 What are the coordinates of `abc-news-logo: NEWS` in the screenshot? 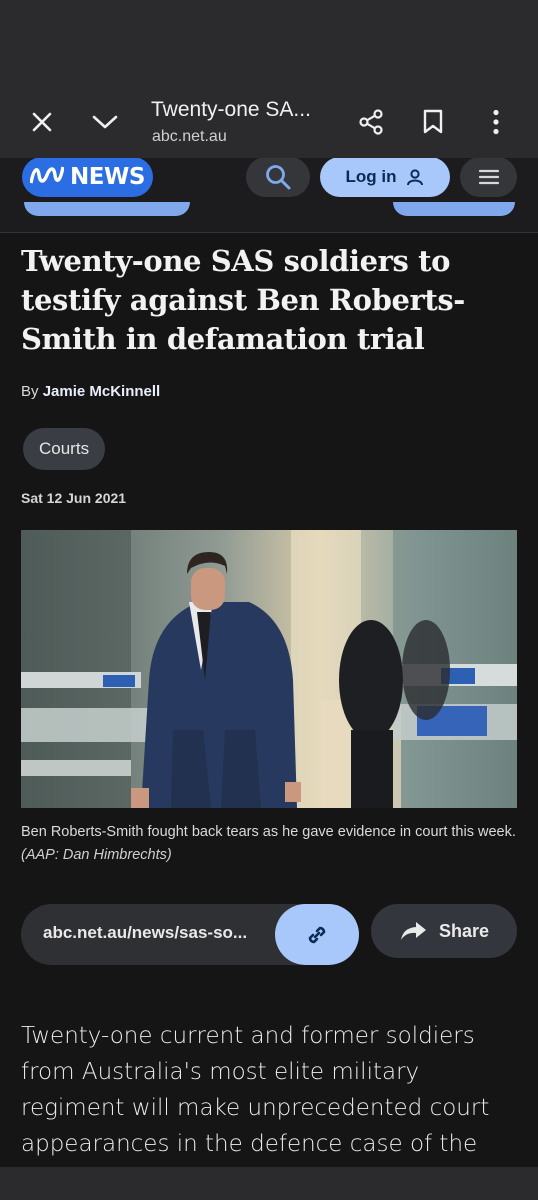 It's located at (87, 177).